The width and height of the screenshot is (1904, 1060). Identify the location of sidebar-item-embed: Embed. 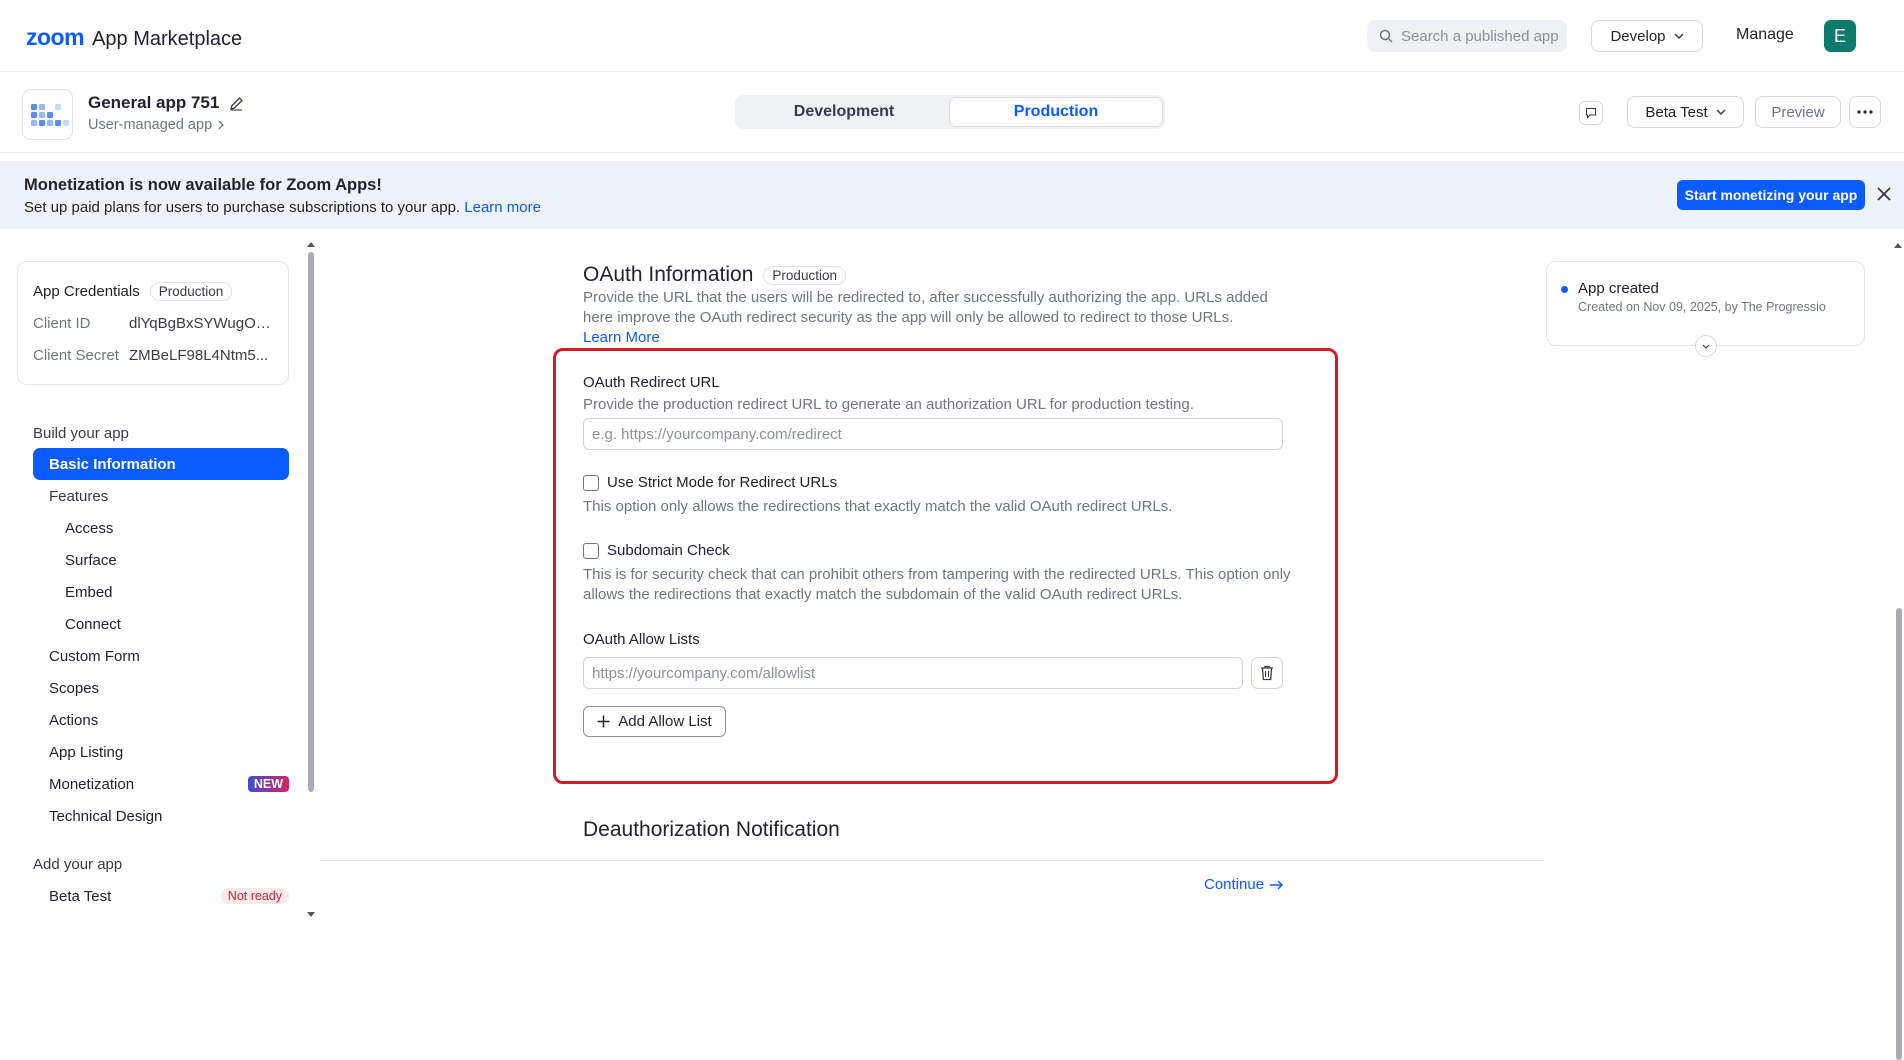
(161, 592).